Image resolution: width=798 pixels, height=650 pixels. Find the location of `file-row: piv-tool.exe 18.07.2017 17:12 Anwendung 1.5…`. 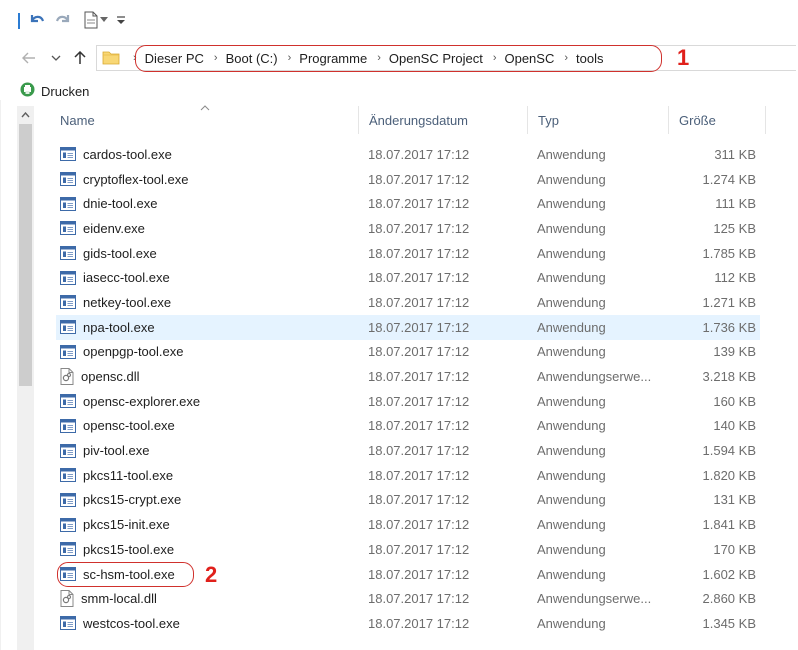

file-row: piv-tool.exe 18.07.2017 17:12 Anwendung 1.5… is located at coordinates (408, 450).